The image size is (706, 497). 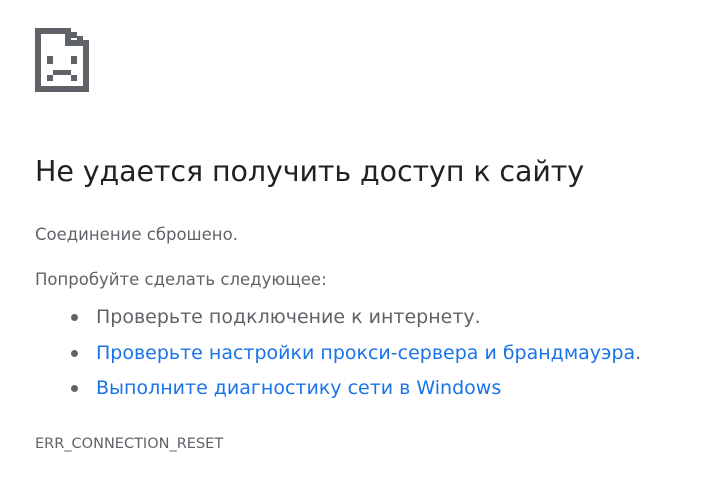 What do you see at coordinates (136, 234) in the screenshot?
I see `error-summary: Соединение сброшено.` at bounding box center [136, 234].